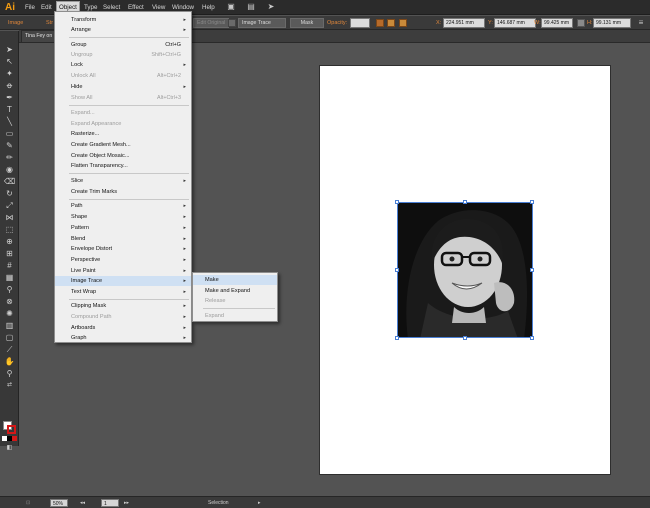 Image resolution: width=650 pixels, height=508 pixels. Describe the element at coordinates (9, 205) in the screenshot. I see `scale-tool-icon: ⤢` at that location.